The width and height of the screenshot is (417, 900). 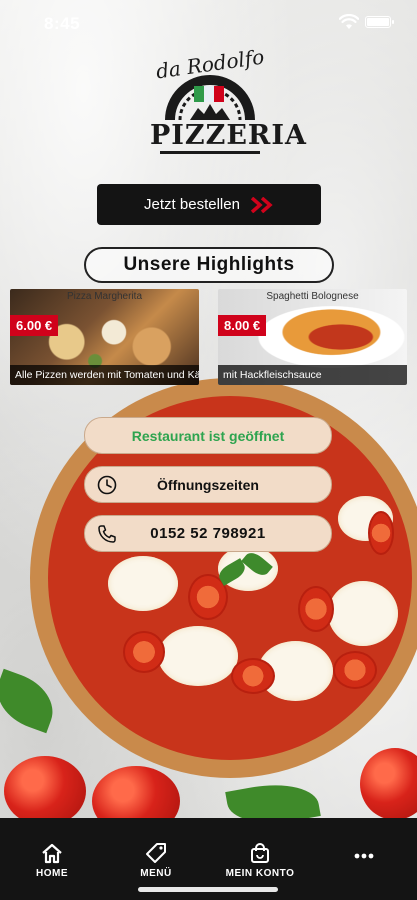 What do you see at coordinates (52, 873) in the screenshot?
I see `nav-home-label: HOME` at bounding box center [52, 873].